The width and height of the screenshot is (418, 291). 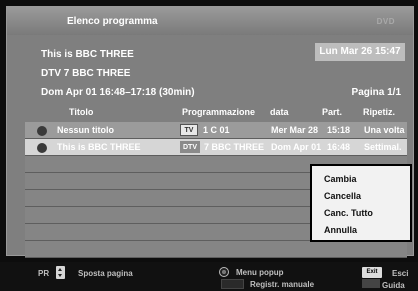 I want to click on selected-channel: DTV 7 BBC THREE, so click(x=86, y=73).